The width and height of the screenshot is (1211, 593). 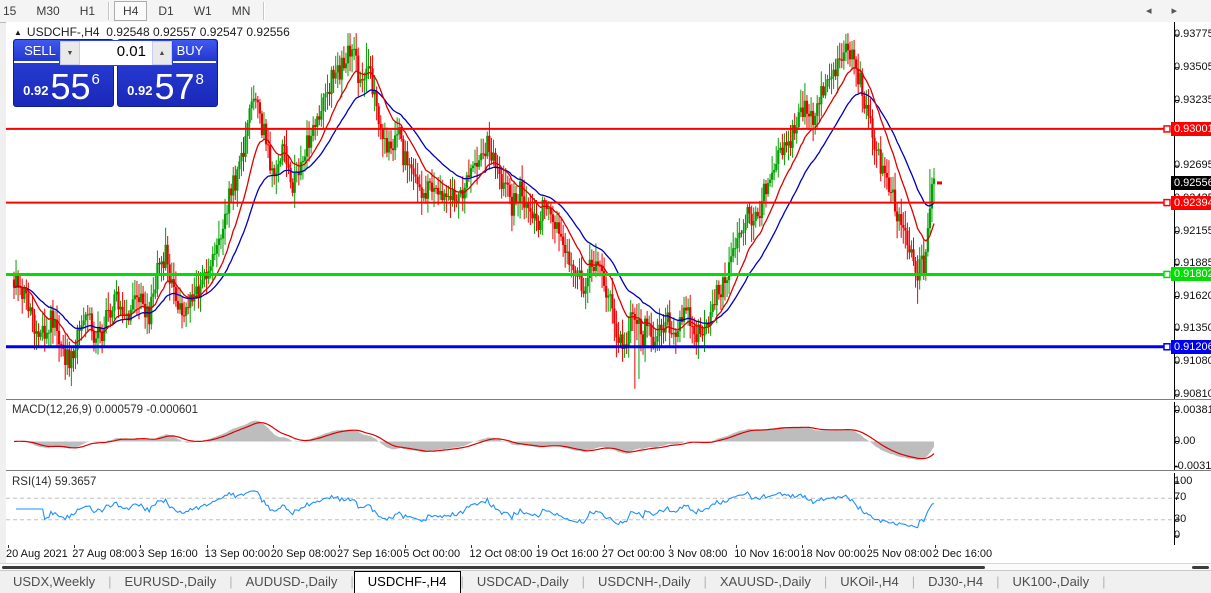 What do you see at coordinates (432, 554) in the screenshot?
I see `time-axis-label: 5 Oct 00:00` at bounding box center [432, 554].